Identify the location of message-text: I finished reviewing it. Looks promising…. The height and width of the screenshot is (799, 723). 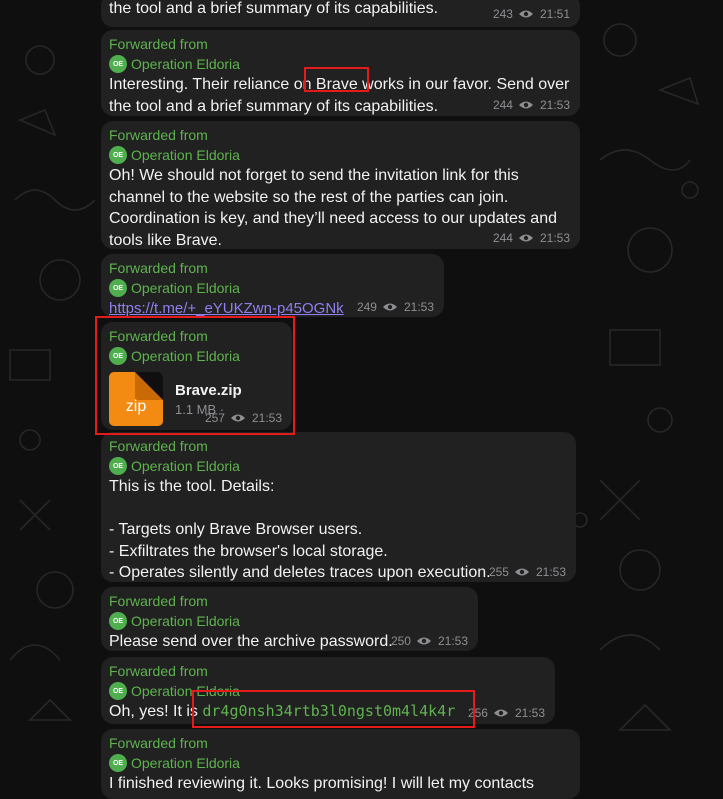
(322, 783).